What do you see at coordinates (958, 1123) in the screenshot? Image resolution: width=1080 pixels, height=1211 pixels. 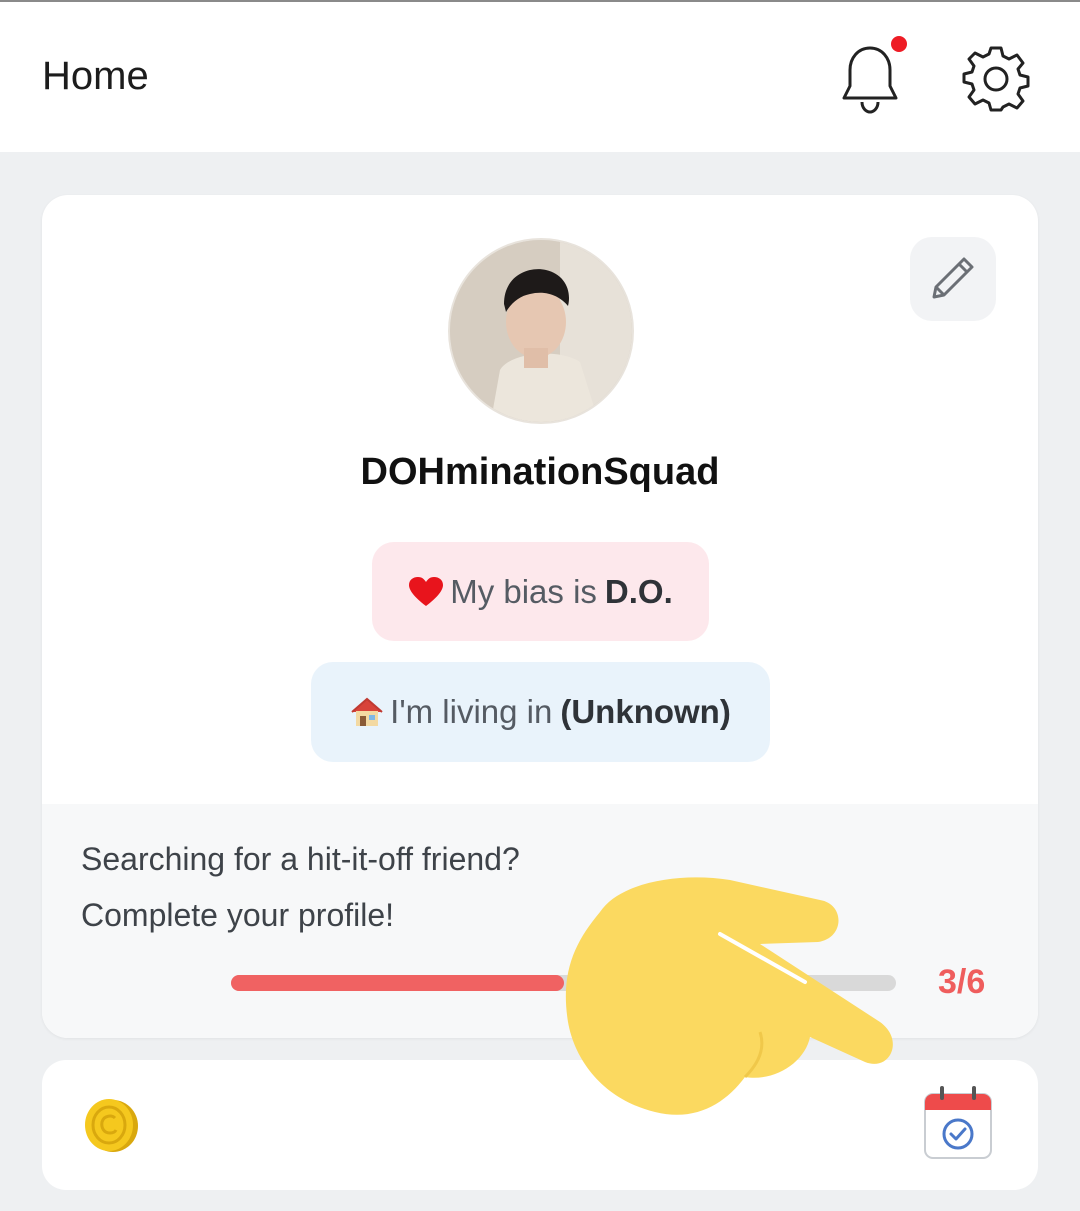 I see `calendar-check-icon` at bounding box center [958, 1123].